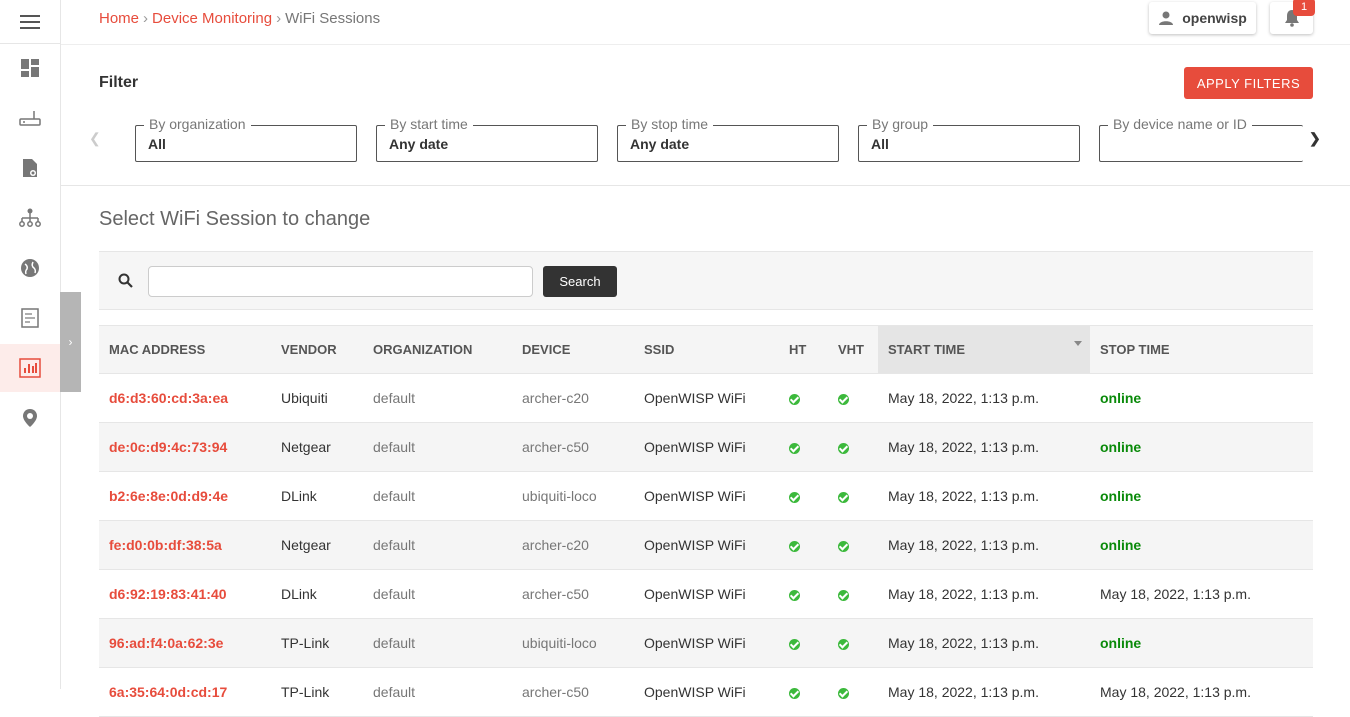  What do you see at coordinates (660, 144) in the screenshot?
I see `filter-value: Any date` at bounding box center [660, 144].